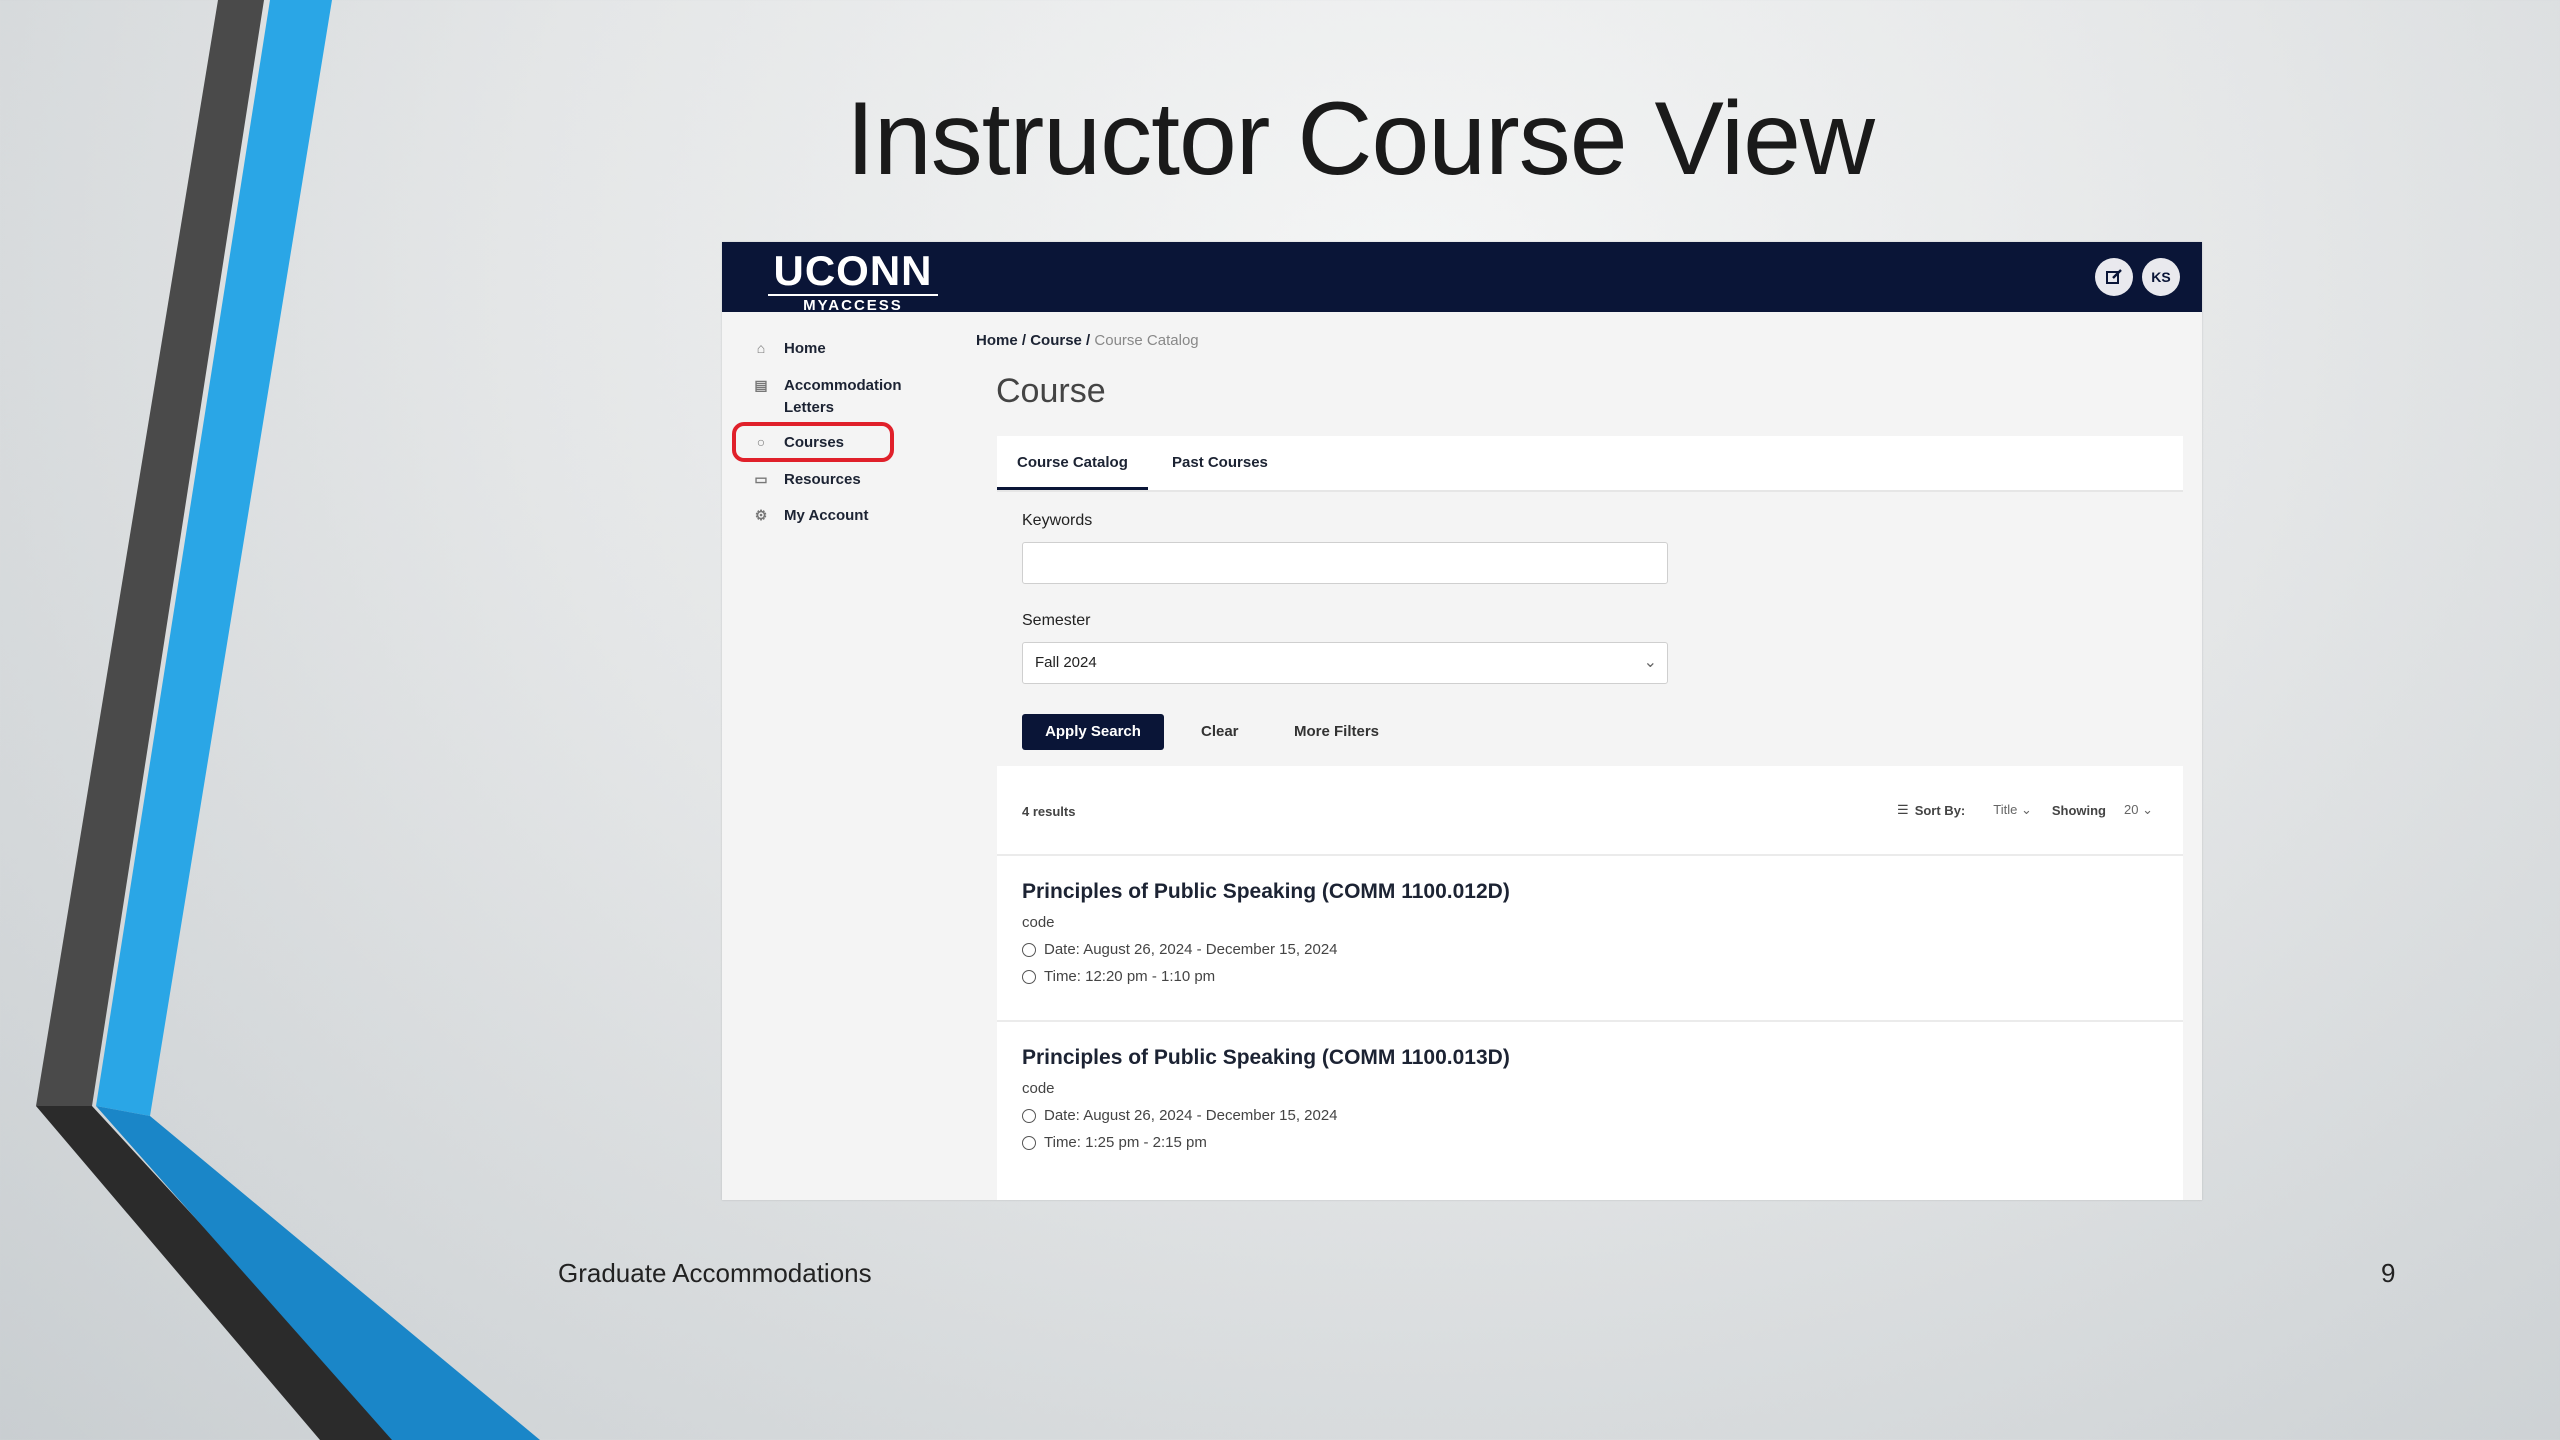  I want to click on sort-icon: ☰, so click(1903, 809).